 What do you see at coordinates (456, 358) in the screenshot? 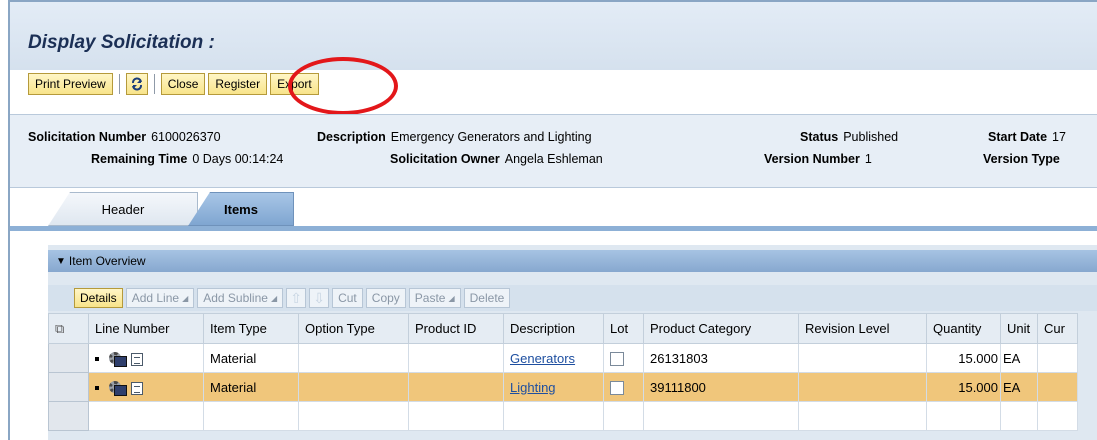
I see `product-id-cell` at bounding box center [456, 358].